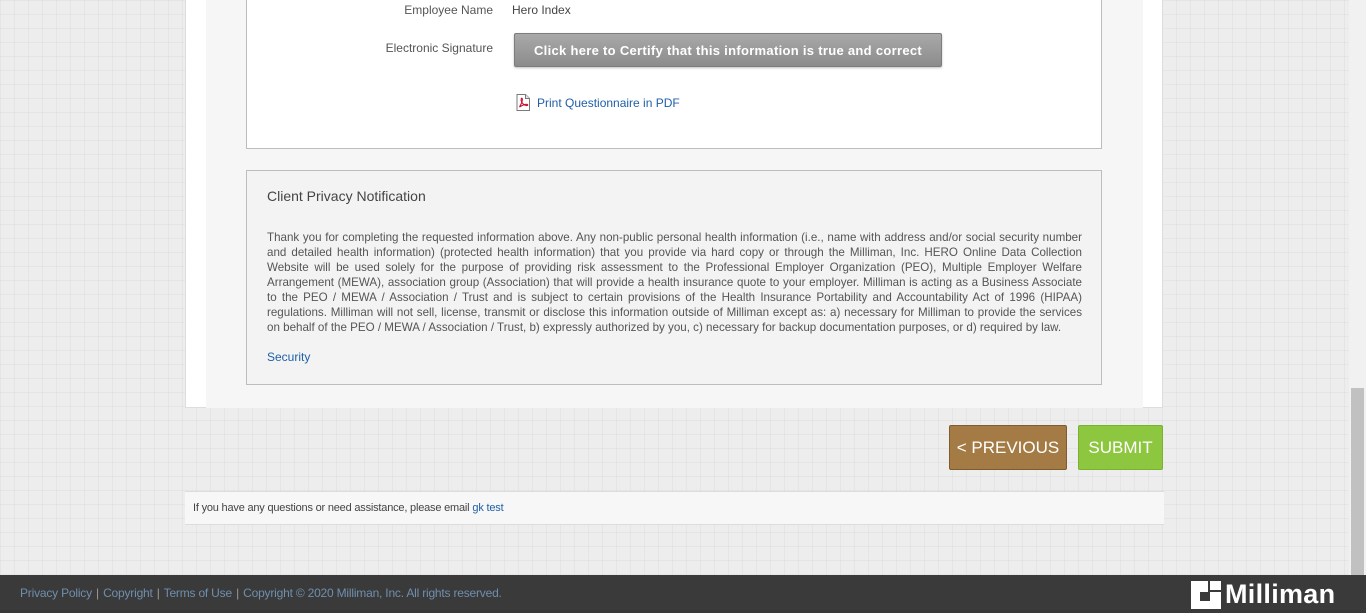  Describe the element at coordinates (1357, 481) in the screenshot. I see `scrollbar-thumb` at that location.